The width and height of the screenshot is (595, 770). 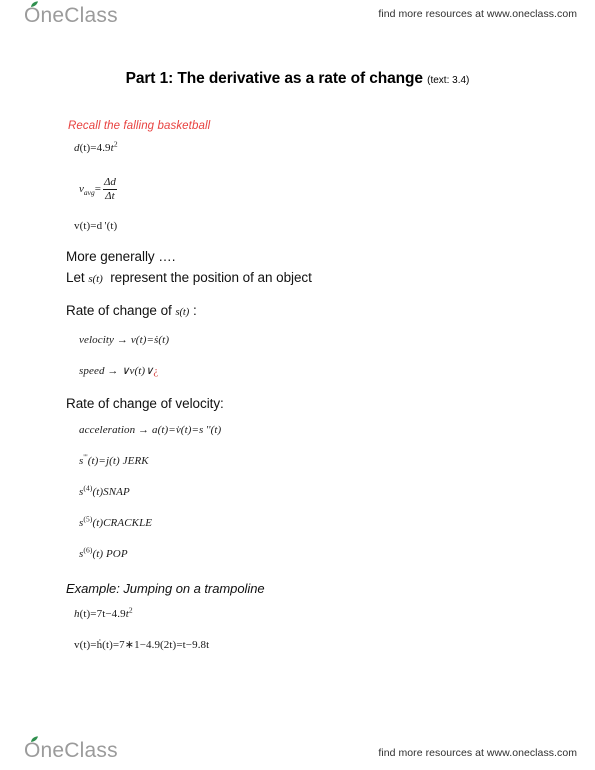 What do you see at coordinates (34, 739) in the screenshot?
I see `apple-leaf-icon-footer` at bounding box center [34, 739].